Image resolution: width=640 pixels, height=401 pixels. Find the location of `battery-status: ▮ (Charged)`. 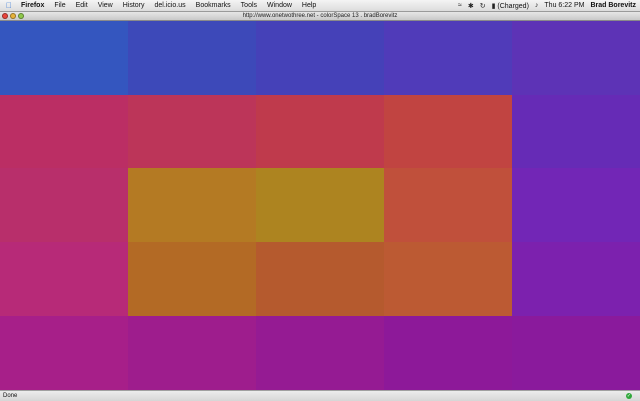

battery-status: ▮ (Charged) is located at coordinates (510, 6).